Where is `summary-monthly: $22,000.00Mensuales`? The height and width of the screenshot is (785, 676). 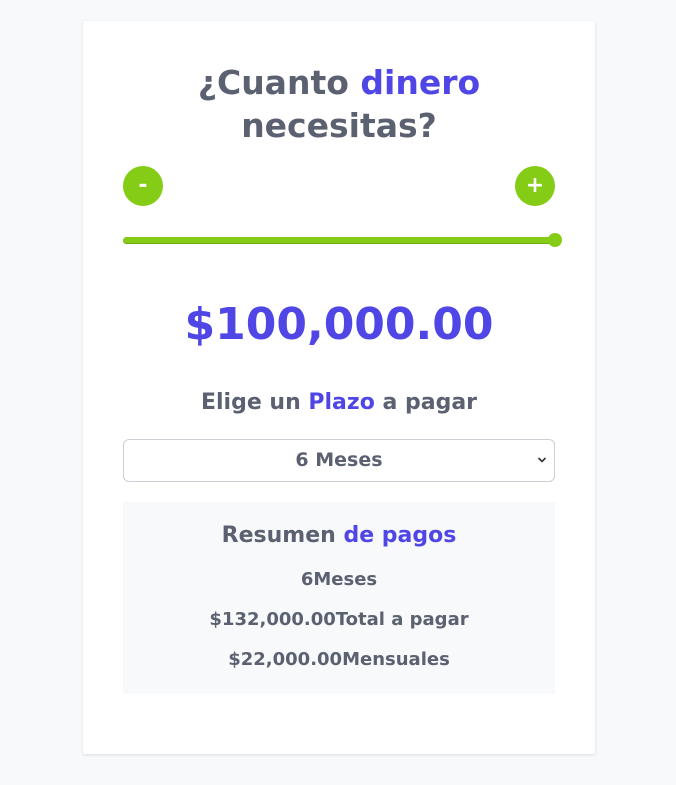
summary-monthly: $22,000.00Mensuales is located at coordinates (339, 660).